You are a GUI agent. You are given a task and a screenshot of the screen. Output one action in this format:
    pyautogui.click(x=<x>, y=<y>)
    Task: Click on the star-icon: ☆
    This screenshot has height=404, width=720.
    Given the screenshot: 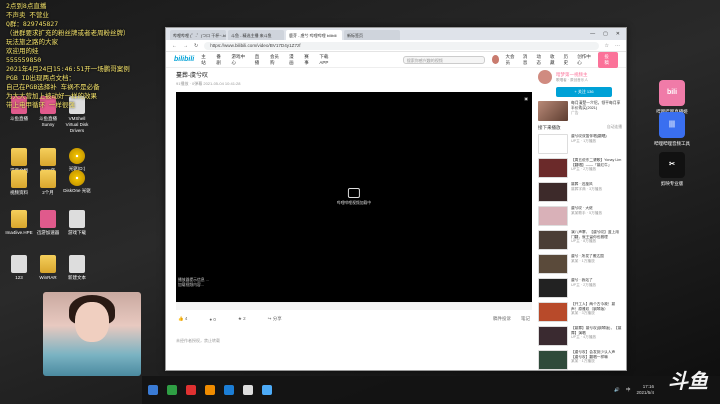 What is the action you would take?
    pyautogui.click(x=607, y=46)
    